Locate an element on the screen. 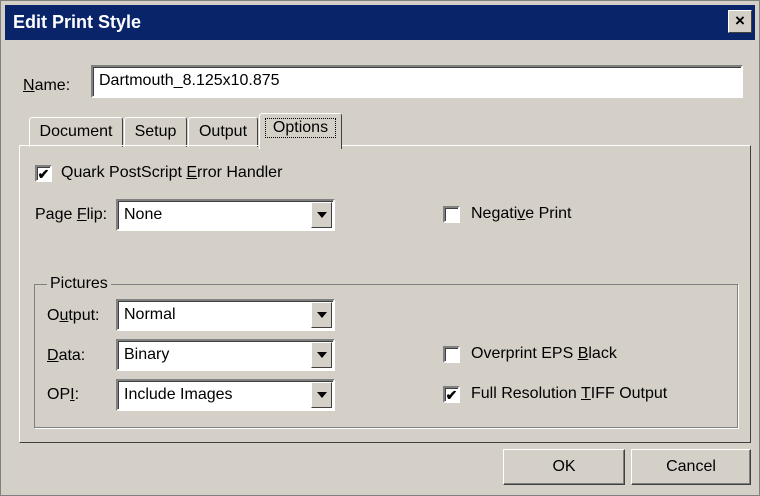 Image resolution: width=760 pixels, height=496 pixels. full-resolution-tiff-checkbox: ✔ is located at coordinates (451, 394).